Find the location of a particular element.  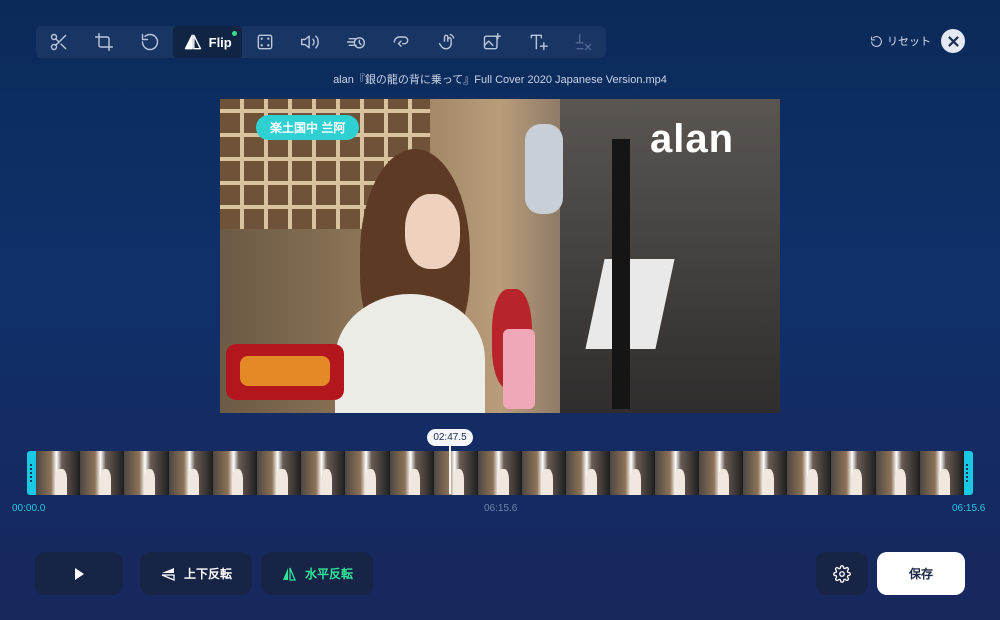

timeline-end-handle is located at coordinates (967, 473).